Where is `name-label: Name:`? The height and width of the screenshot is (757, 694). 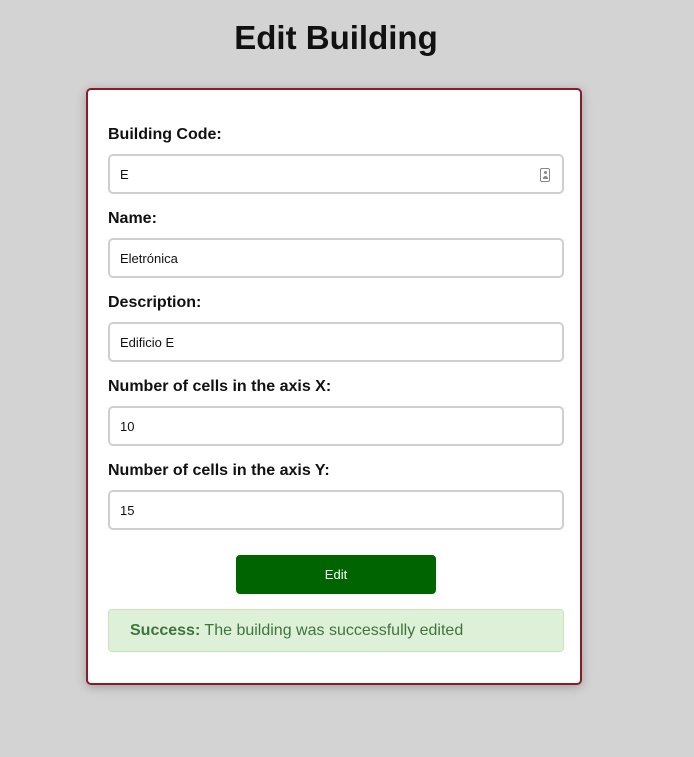
name-label: Name: is located at coordinates (132, 218).